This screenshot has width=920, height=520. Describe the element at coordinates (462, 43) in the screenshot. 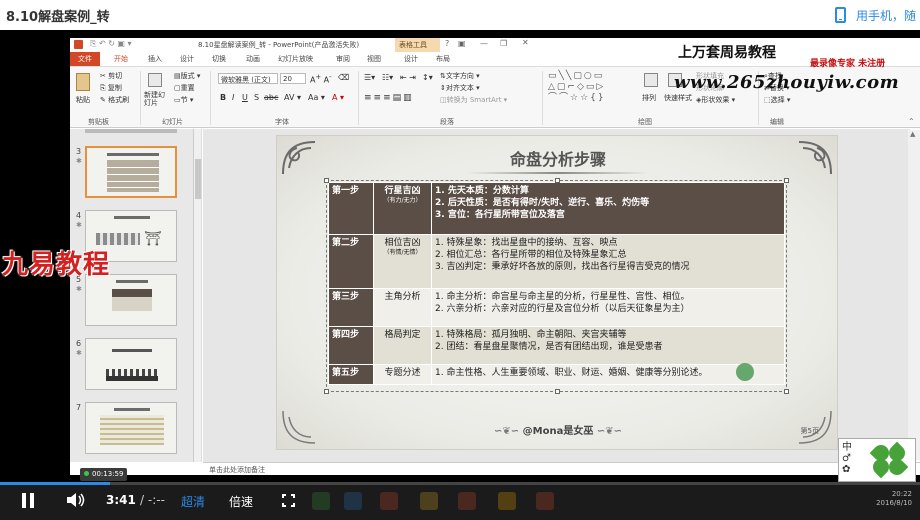

I see `ribbon-display-icon: ▣` at that location.